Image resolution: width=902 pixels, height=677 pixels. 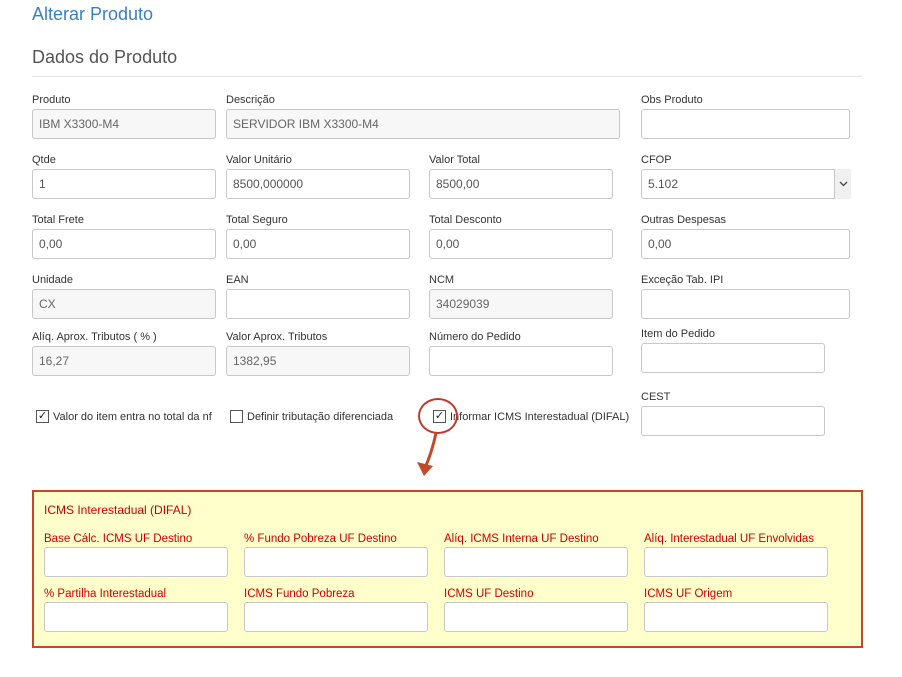 I want to click on section-title: Dados do Produto, so click(x=105, y=57).